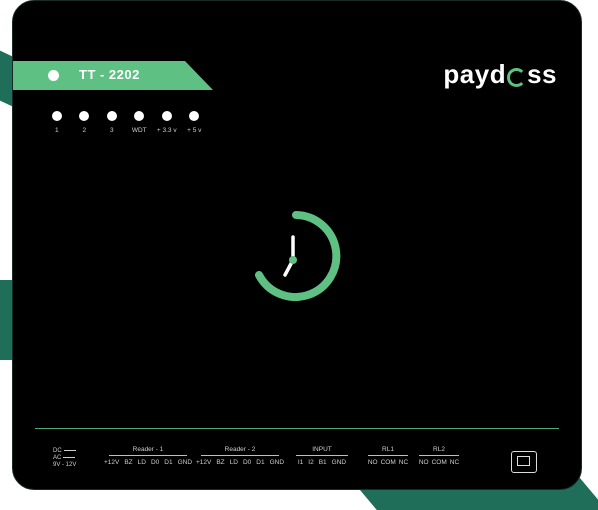 The height and width of the screenshot is (510, 598). I want to click on brand-suffix: ss, so click(542, 74).